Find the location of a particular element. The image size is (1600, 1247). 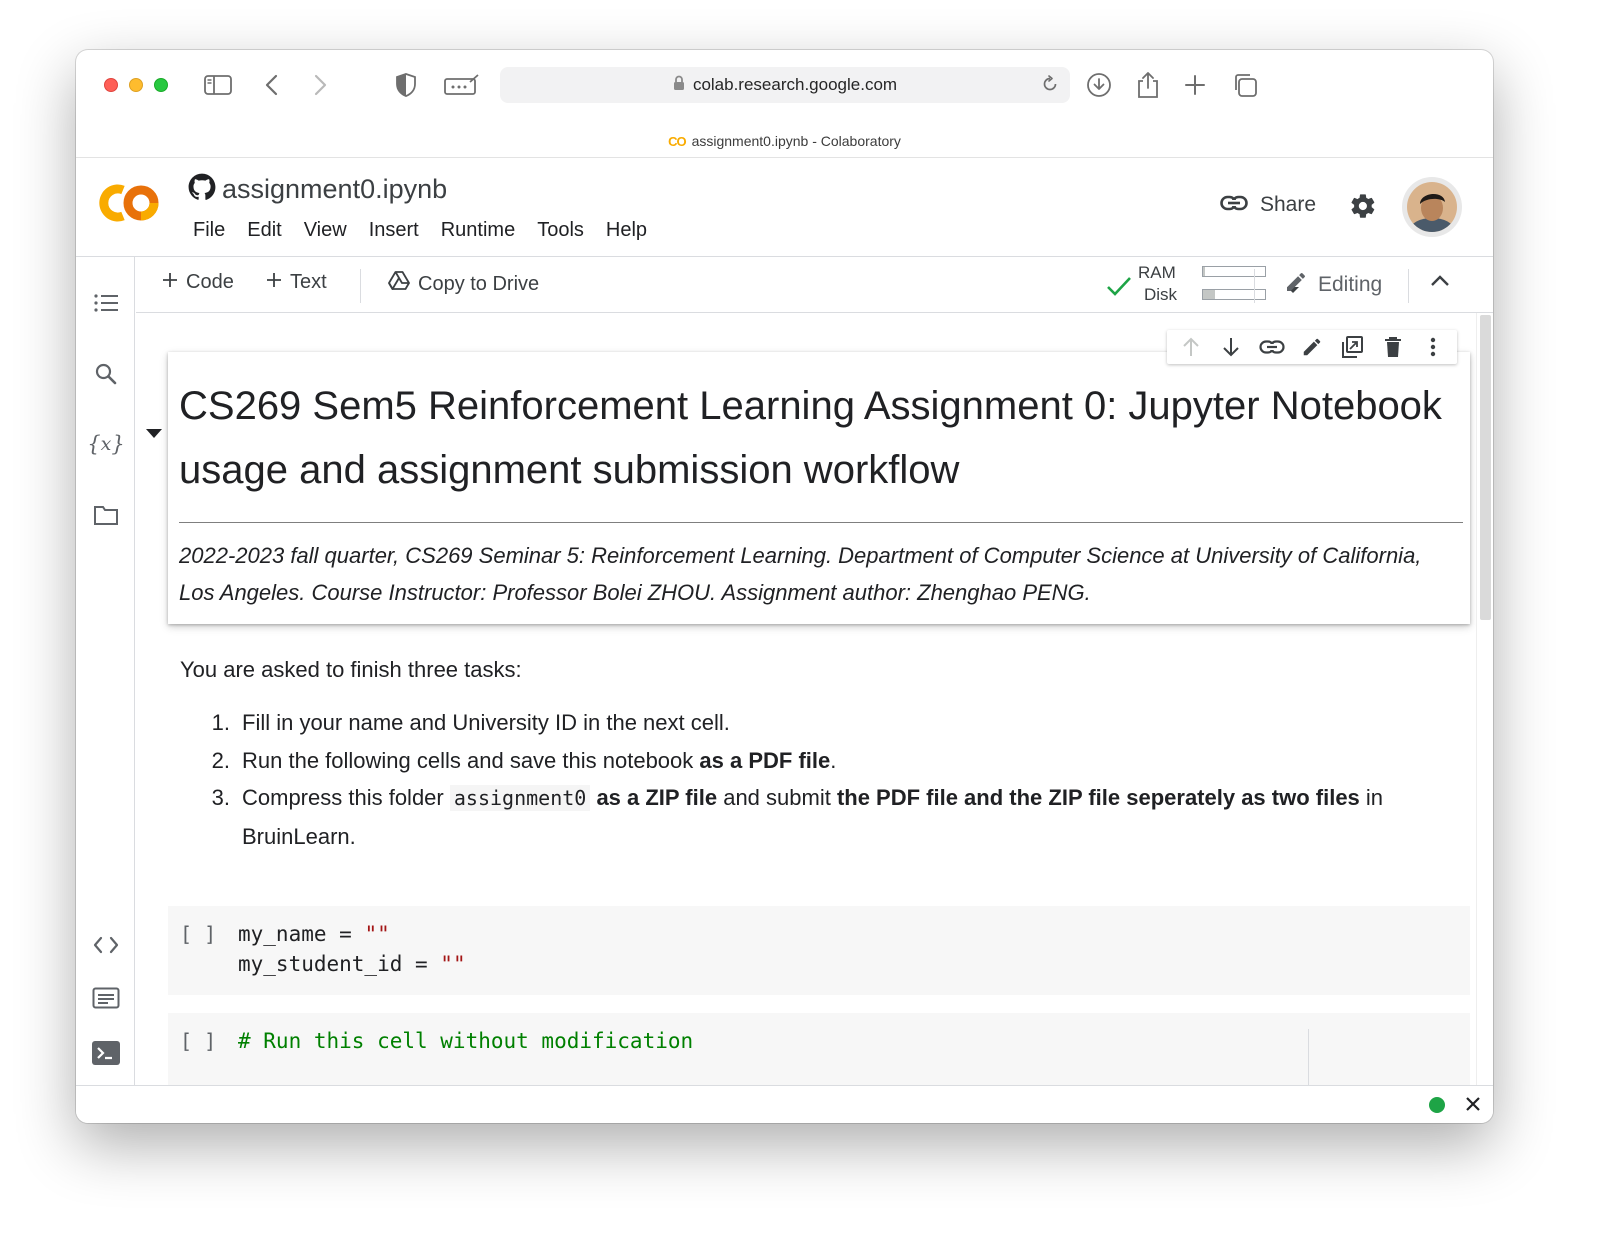

scrollbar-thumb is located at coordinates (1485, 467).